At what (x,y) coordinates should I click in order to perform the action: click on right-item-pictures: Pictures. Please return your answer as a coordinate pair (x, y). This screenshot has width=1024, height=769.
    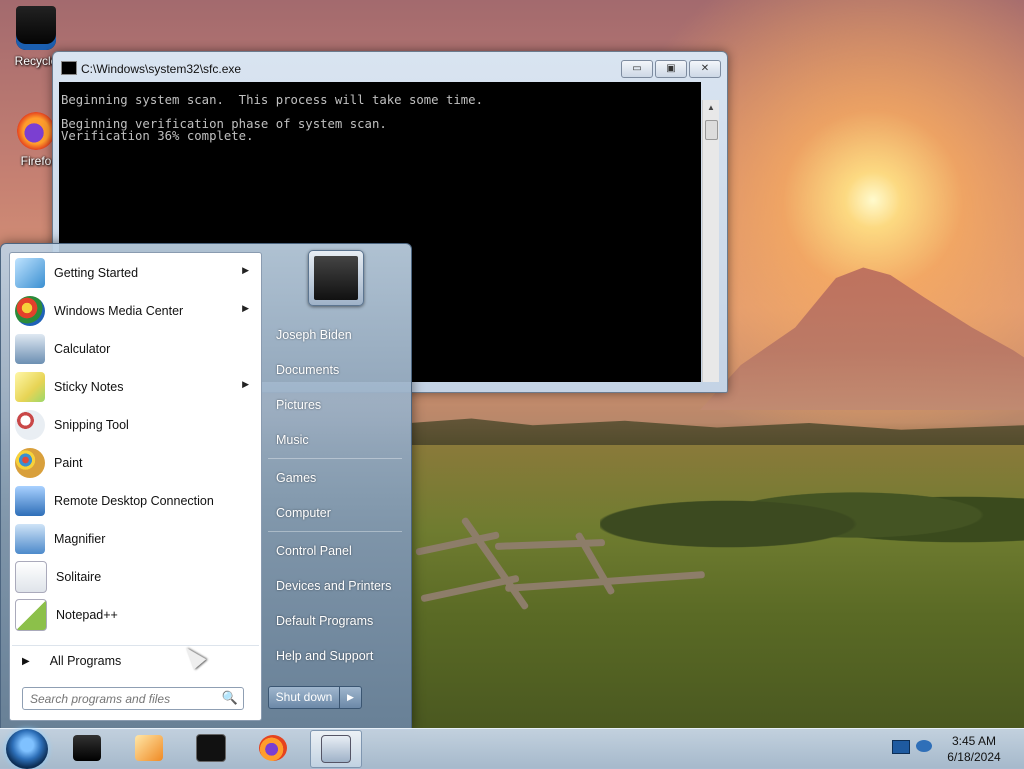
    Looking at the image, I should click on (298, 405).